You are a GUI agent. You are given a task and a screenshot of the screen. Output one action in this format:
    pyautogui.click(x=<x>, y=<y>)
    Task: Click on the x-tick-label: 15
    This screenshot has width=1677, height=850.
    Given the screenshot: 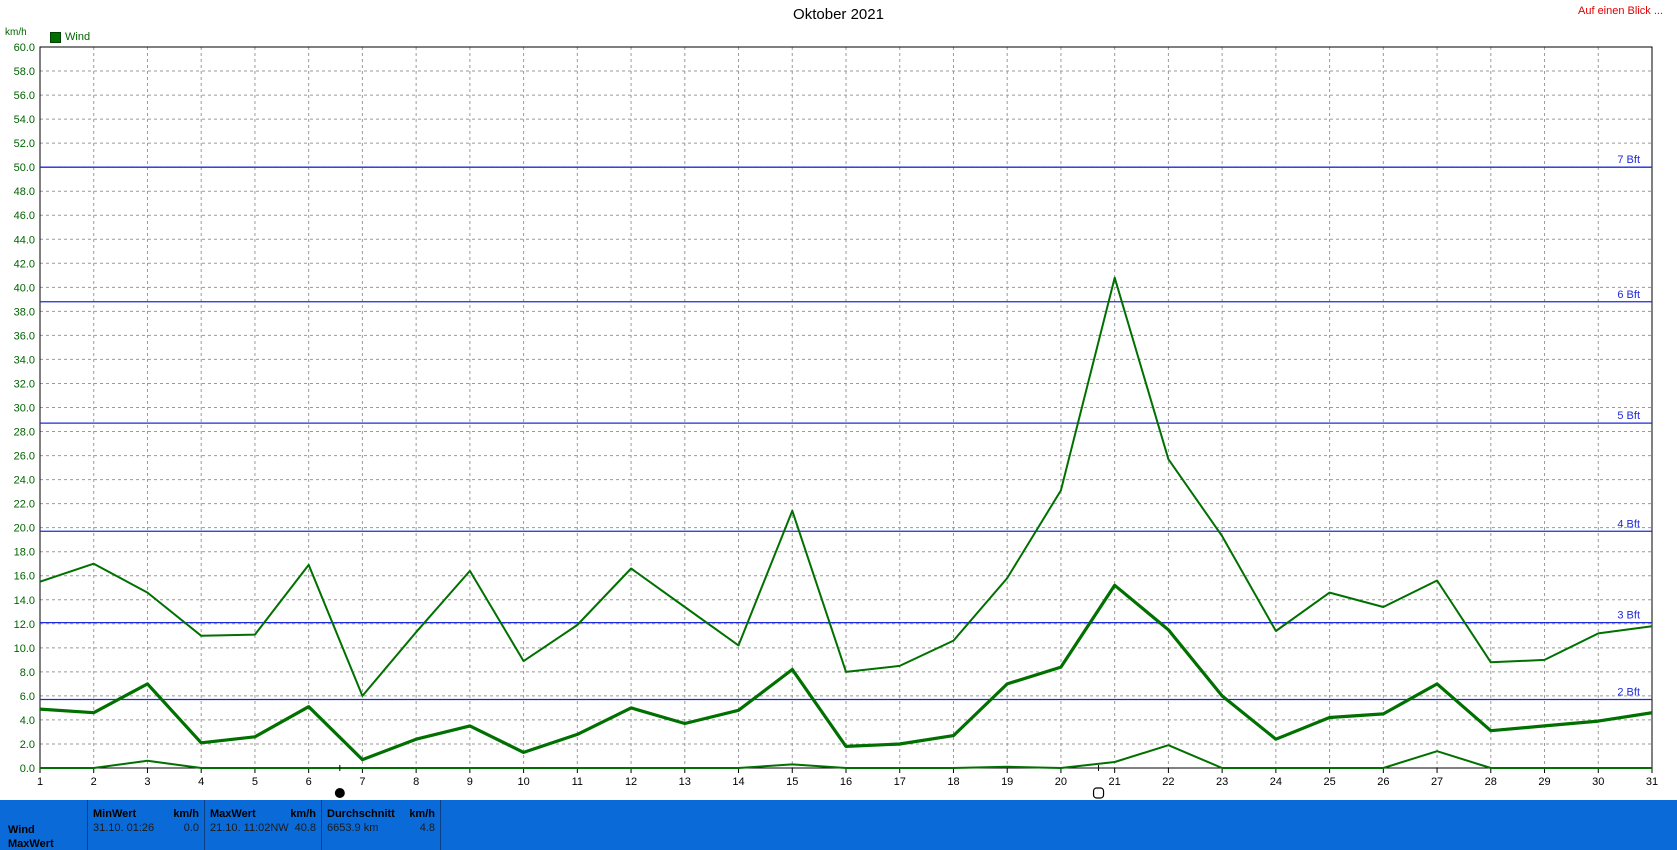 What is the action you would take?
    pyautogui.click(x=792, y=782)
    